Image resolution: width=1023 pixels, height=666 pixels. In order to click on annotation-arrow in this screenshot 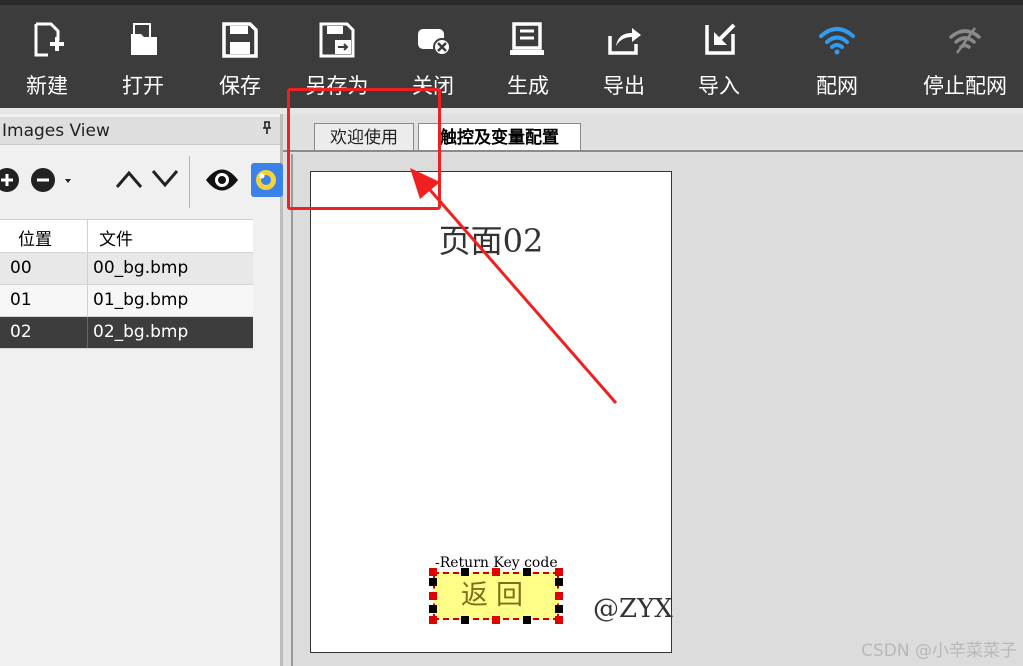, I will do `click(514, 286)`.